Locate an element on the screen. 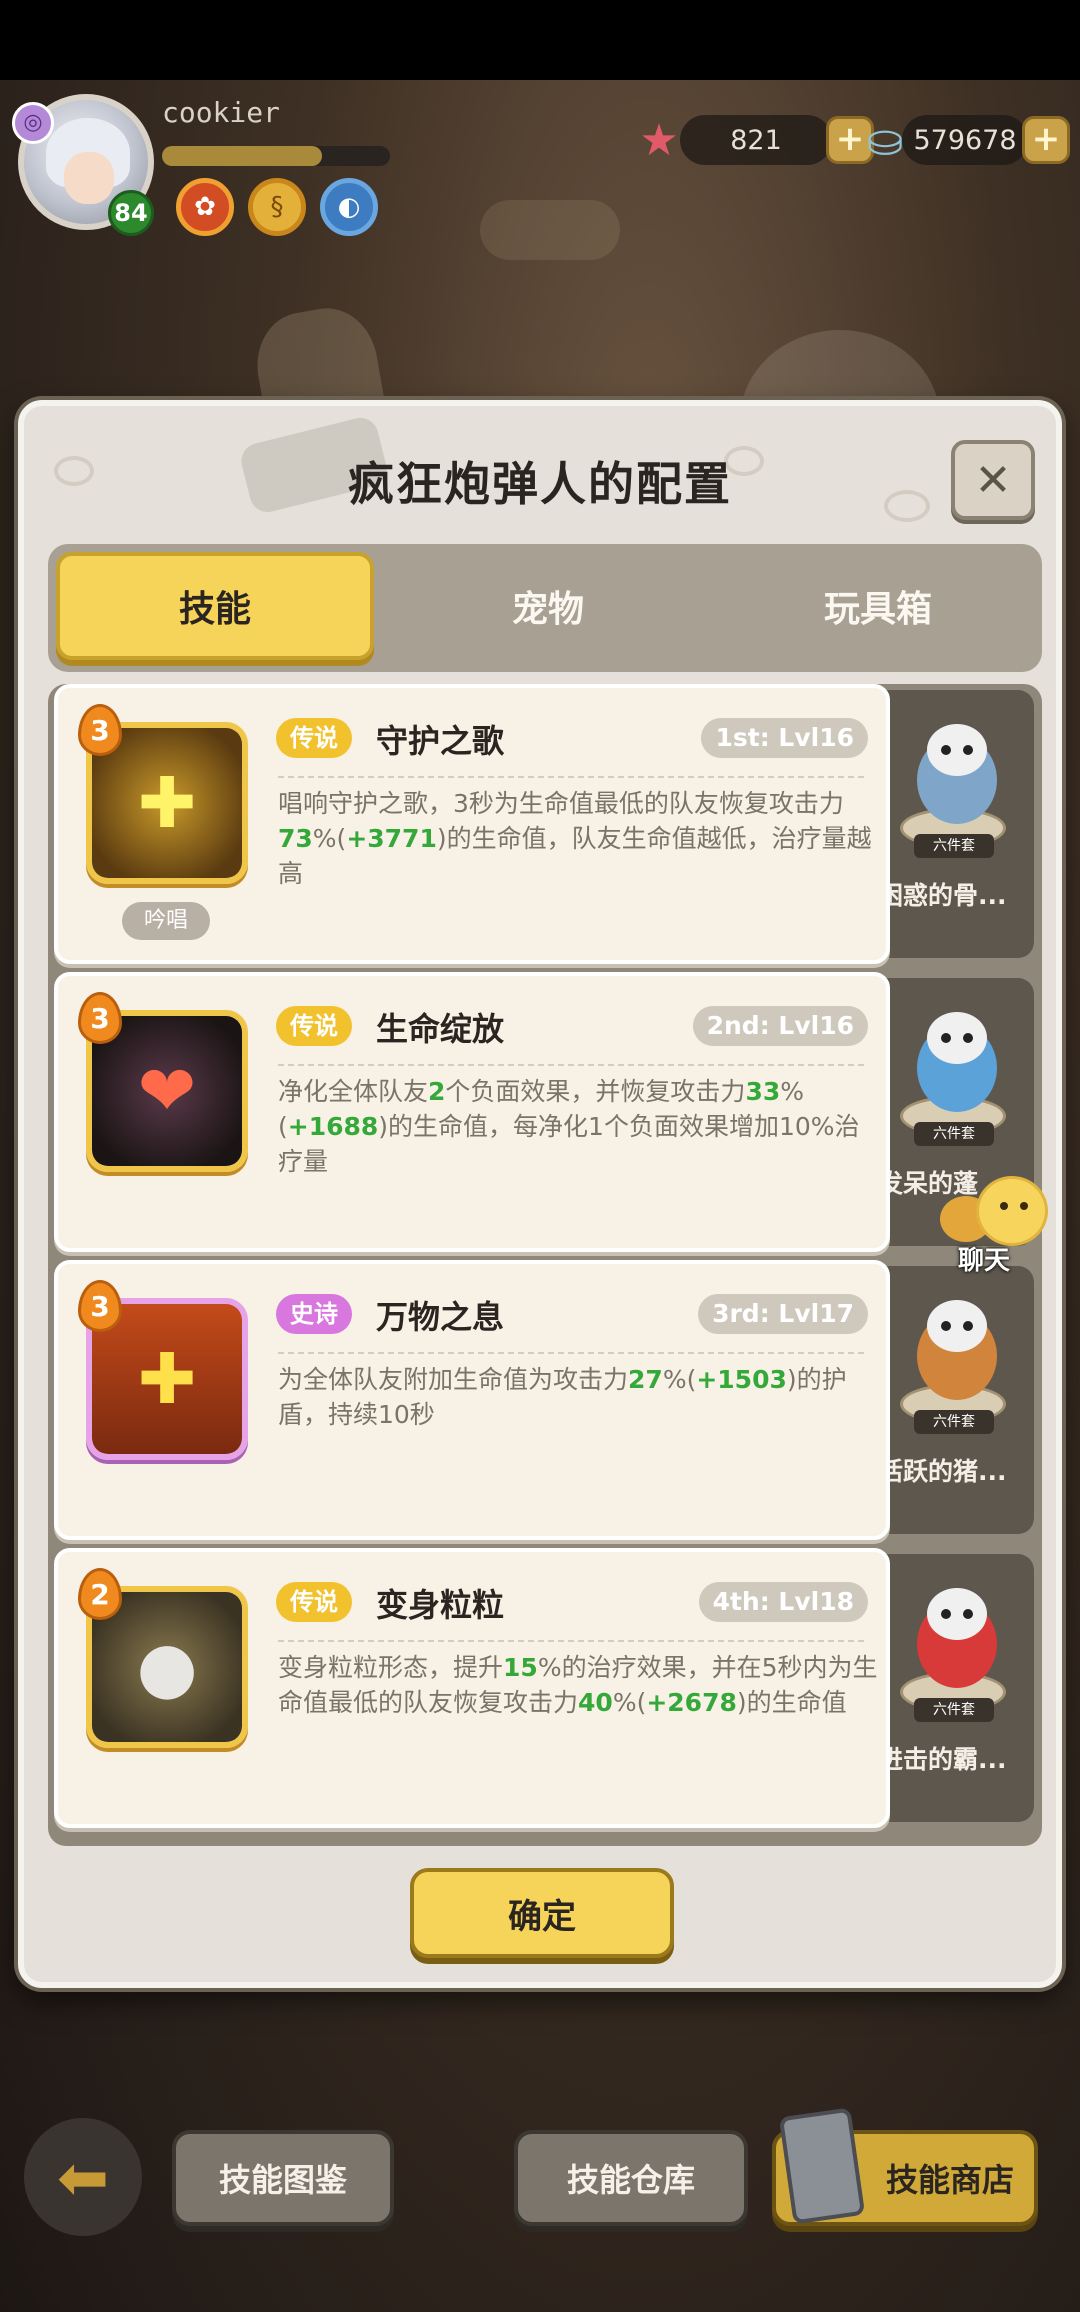 The image size is (1080, 2312). buff-icon-orange: ✿ is located at coordinates (205, 207).